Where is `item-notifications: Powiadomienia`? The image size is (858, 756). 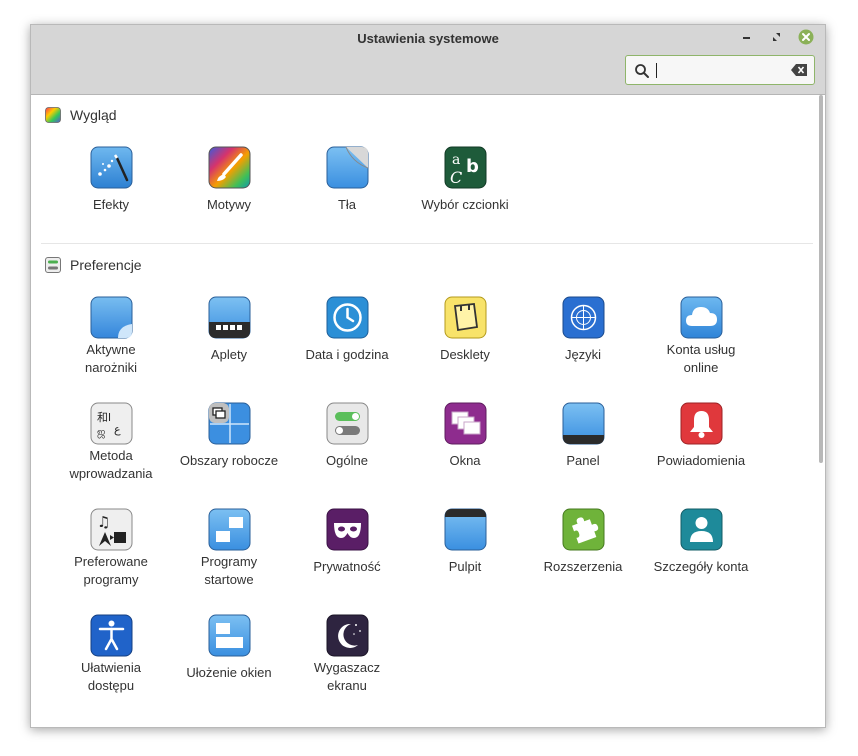
item-notifications: Powiadomienia is located at coordinates (701, 436).